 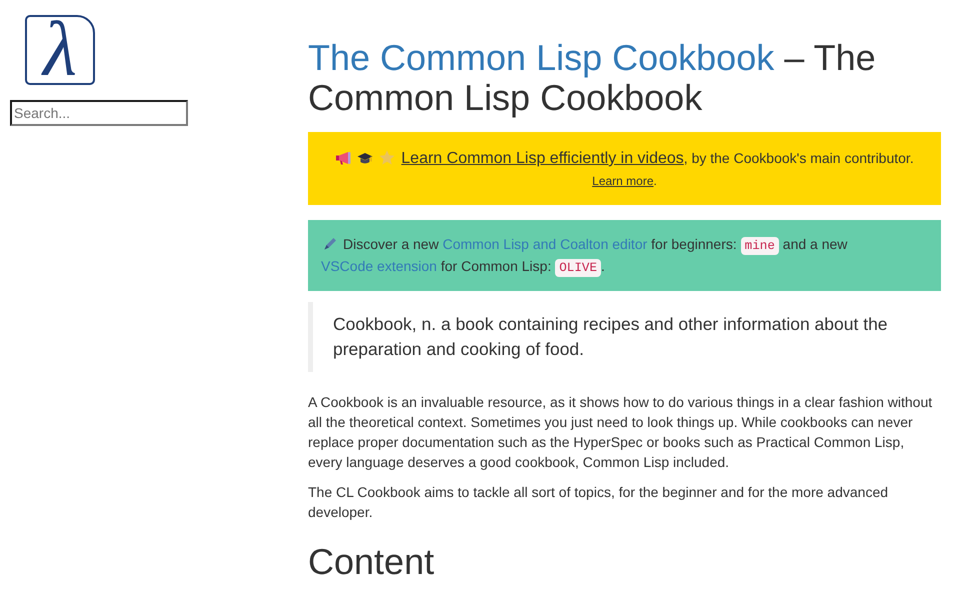 I want to click on section-heading: Content, so click(x=372, y=562).